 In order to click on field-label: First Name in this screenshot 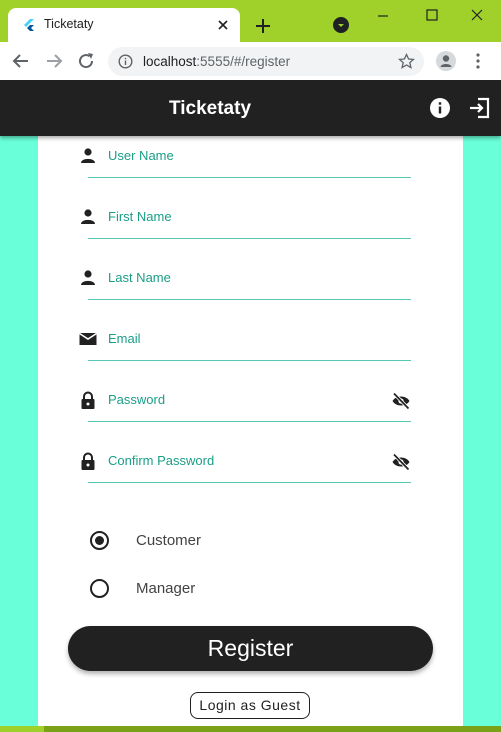, I will do `click(140, 216)`.